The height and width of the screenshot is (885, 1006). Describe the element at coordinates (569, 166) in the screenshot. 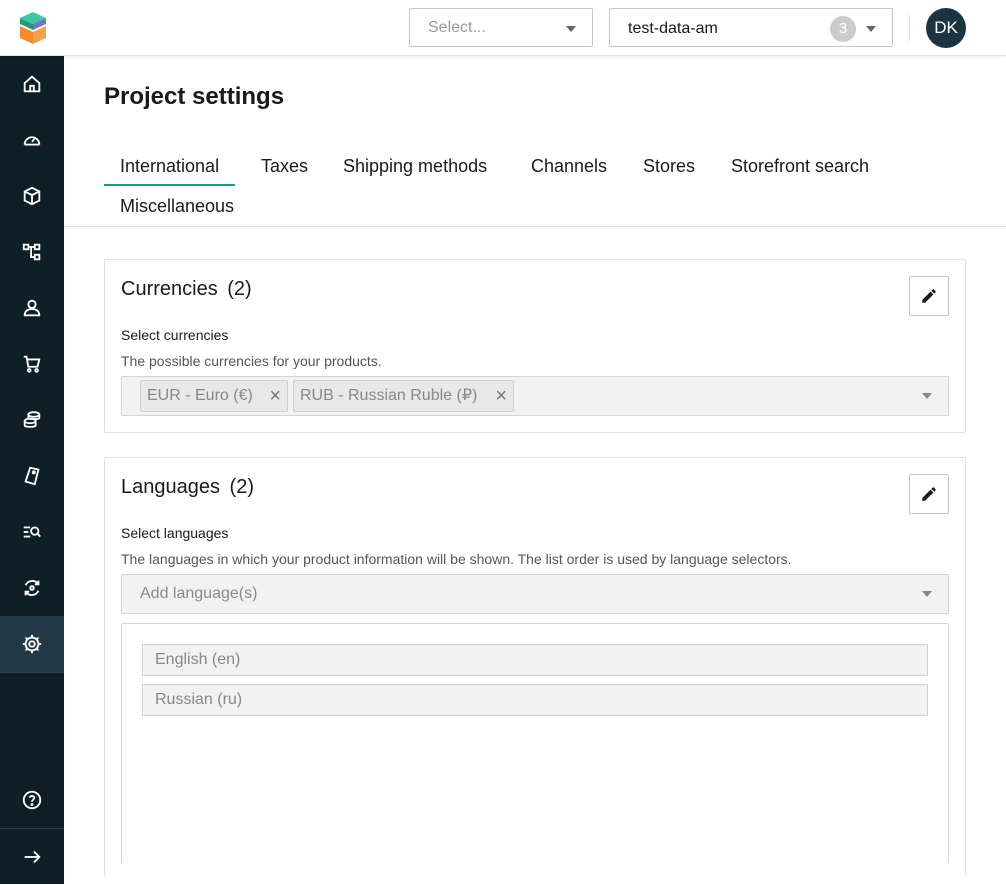

I see `tab-channels: Channels` at that location.